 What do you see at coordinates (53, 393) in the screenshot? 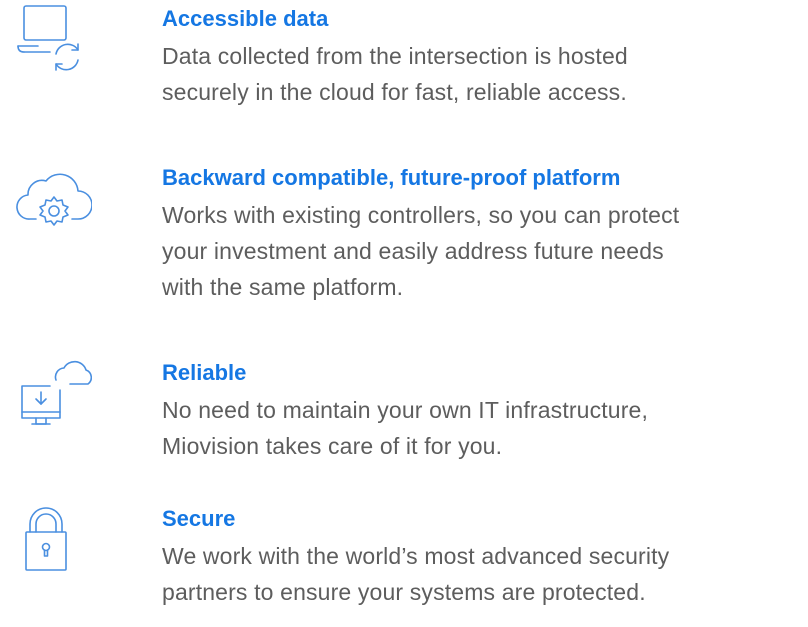
I see `cloud-monitor-download-icon` at bounding box center [53, 393].